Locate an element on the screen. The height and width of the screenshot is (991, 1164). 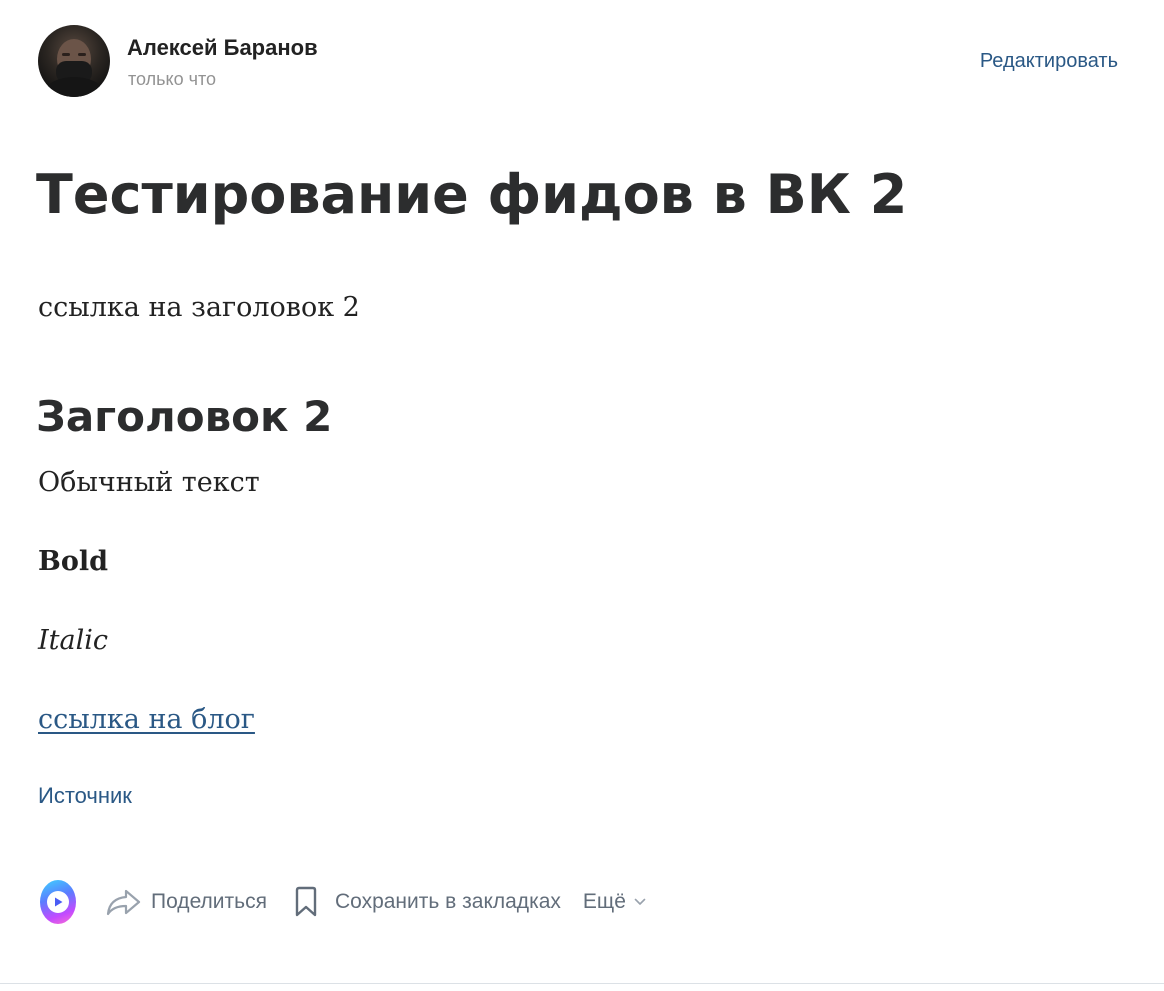
post-header: Алексей Баранов только что Редактировать is located at coordinates (578, 61).